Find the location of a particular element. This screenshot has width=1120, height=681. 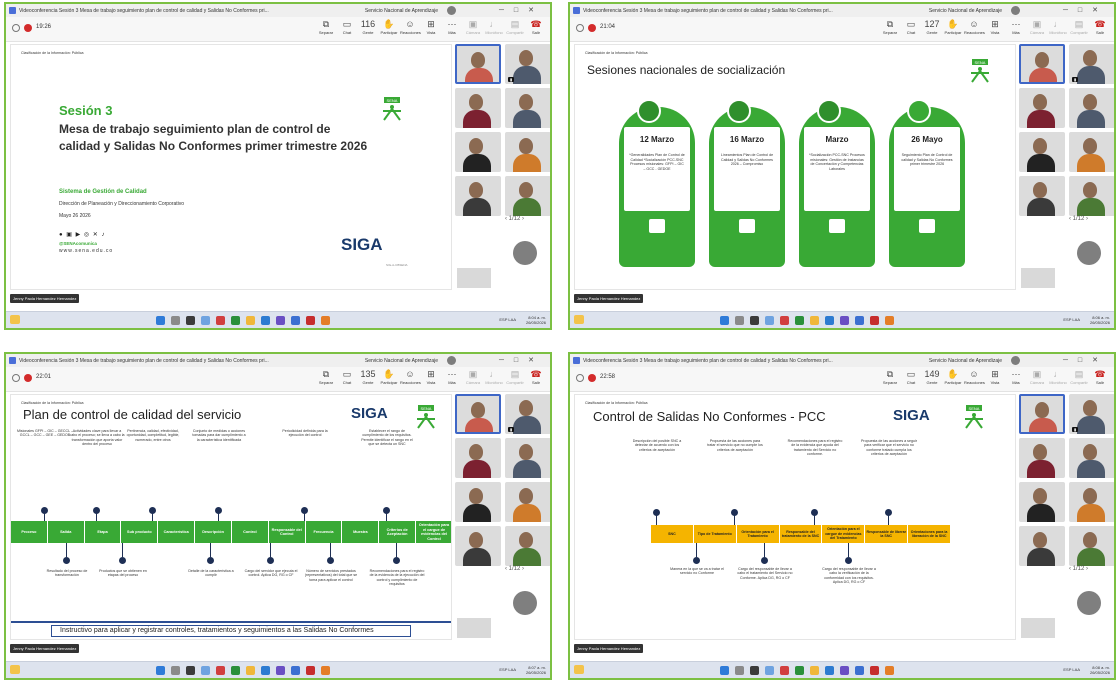

share-button: ⧉ Separar is located at coordinates (326, 377).